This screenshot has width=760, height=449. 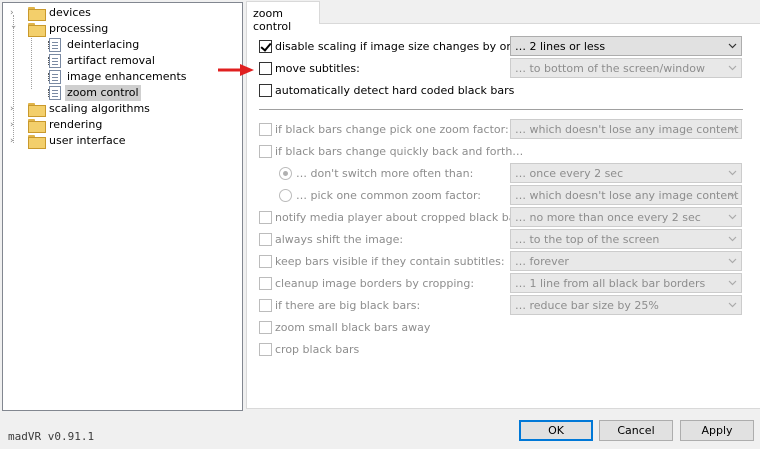 What do you see at coordinates (626, 261) in the screenshot?
I see `keep-bars-visible-select: … forever` at bounding box center [626, 261].